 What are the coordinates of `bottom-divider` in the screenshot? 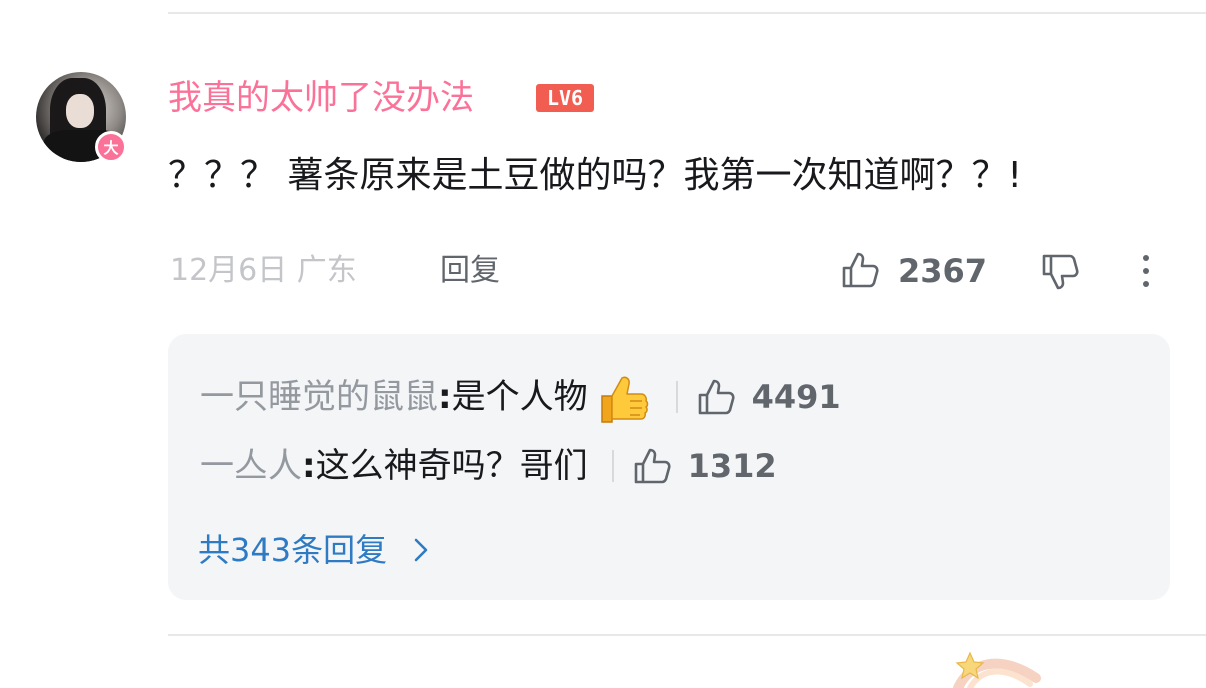 It's located at (687, 635).